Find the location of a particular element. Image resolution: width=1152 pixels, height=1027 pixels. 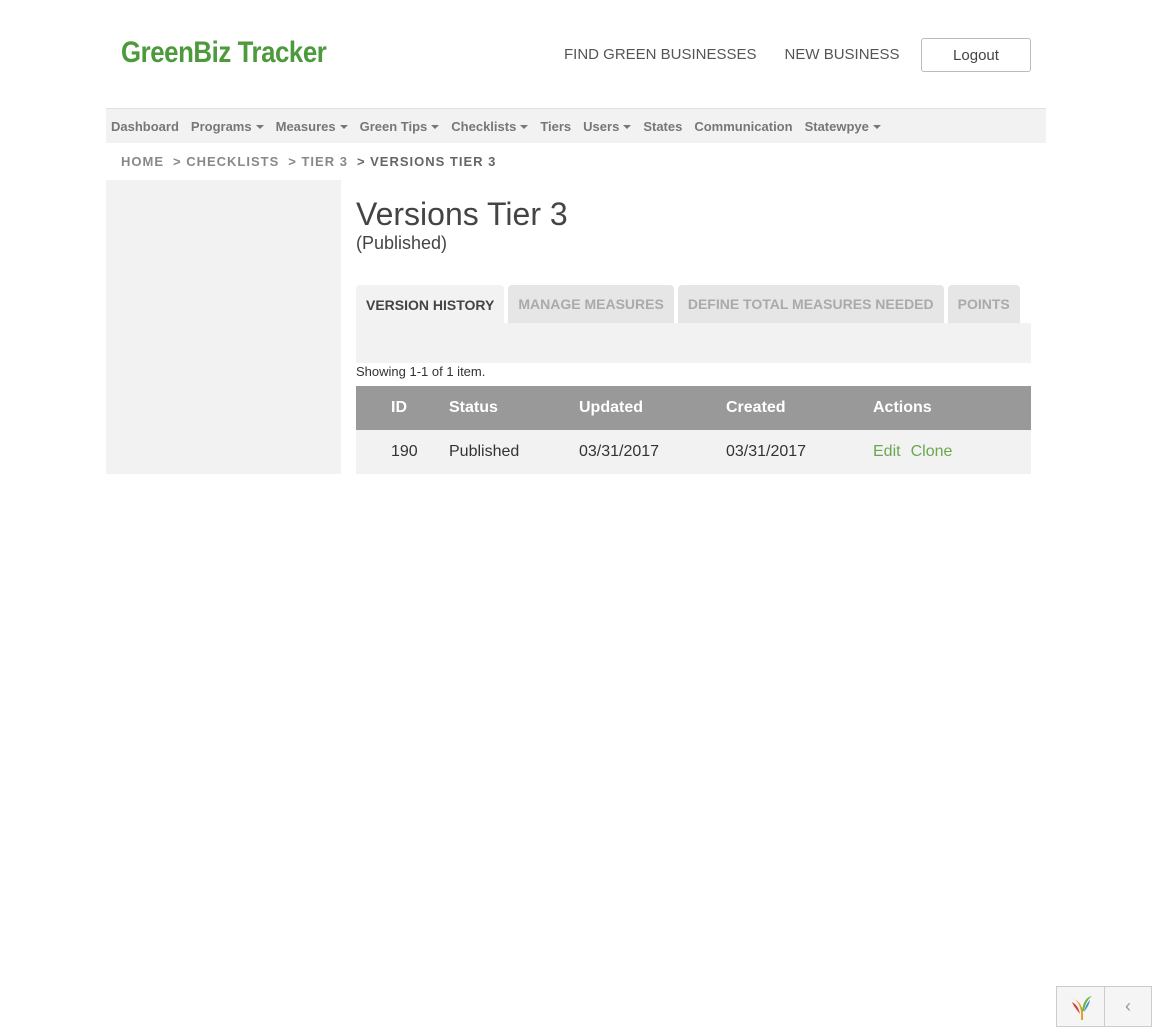

menu-item-communication: Communication is located at coordinates (743, 126).